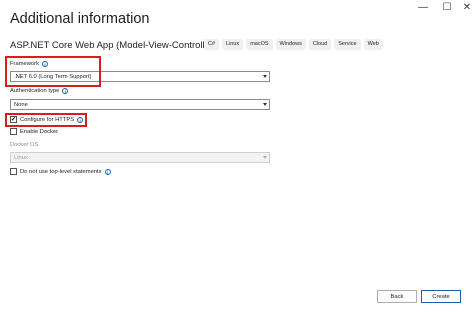 This screenshot has height=316, width=474. What do you see at coordinates (13, 131) in the screenshot?
I see `docker-checkbox` at bounding box center [13, 131].